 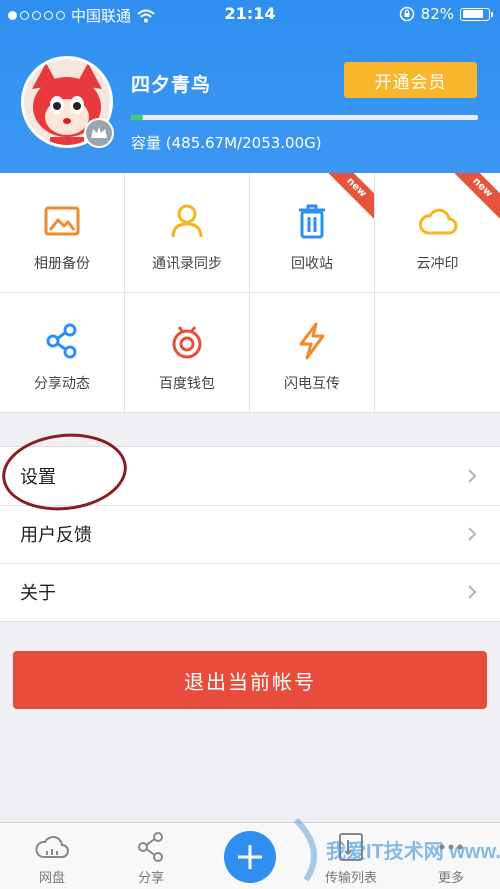 I want to click on plus-icon, so click(x=250, y=857).